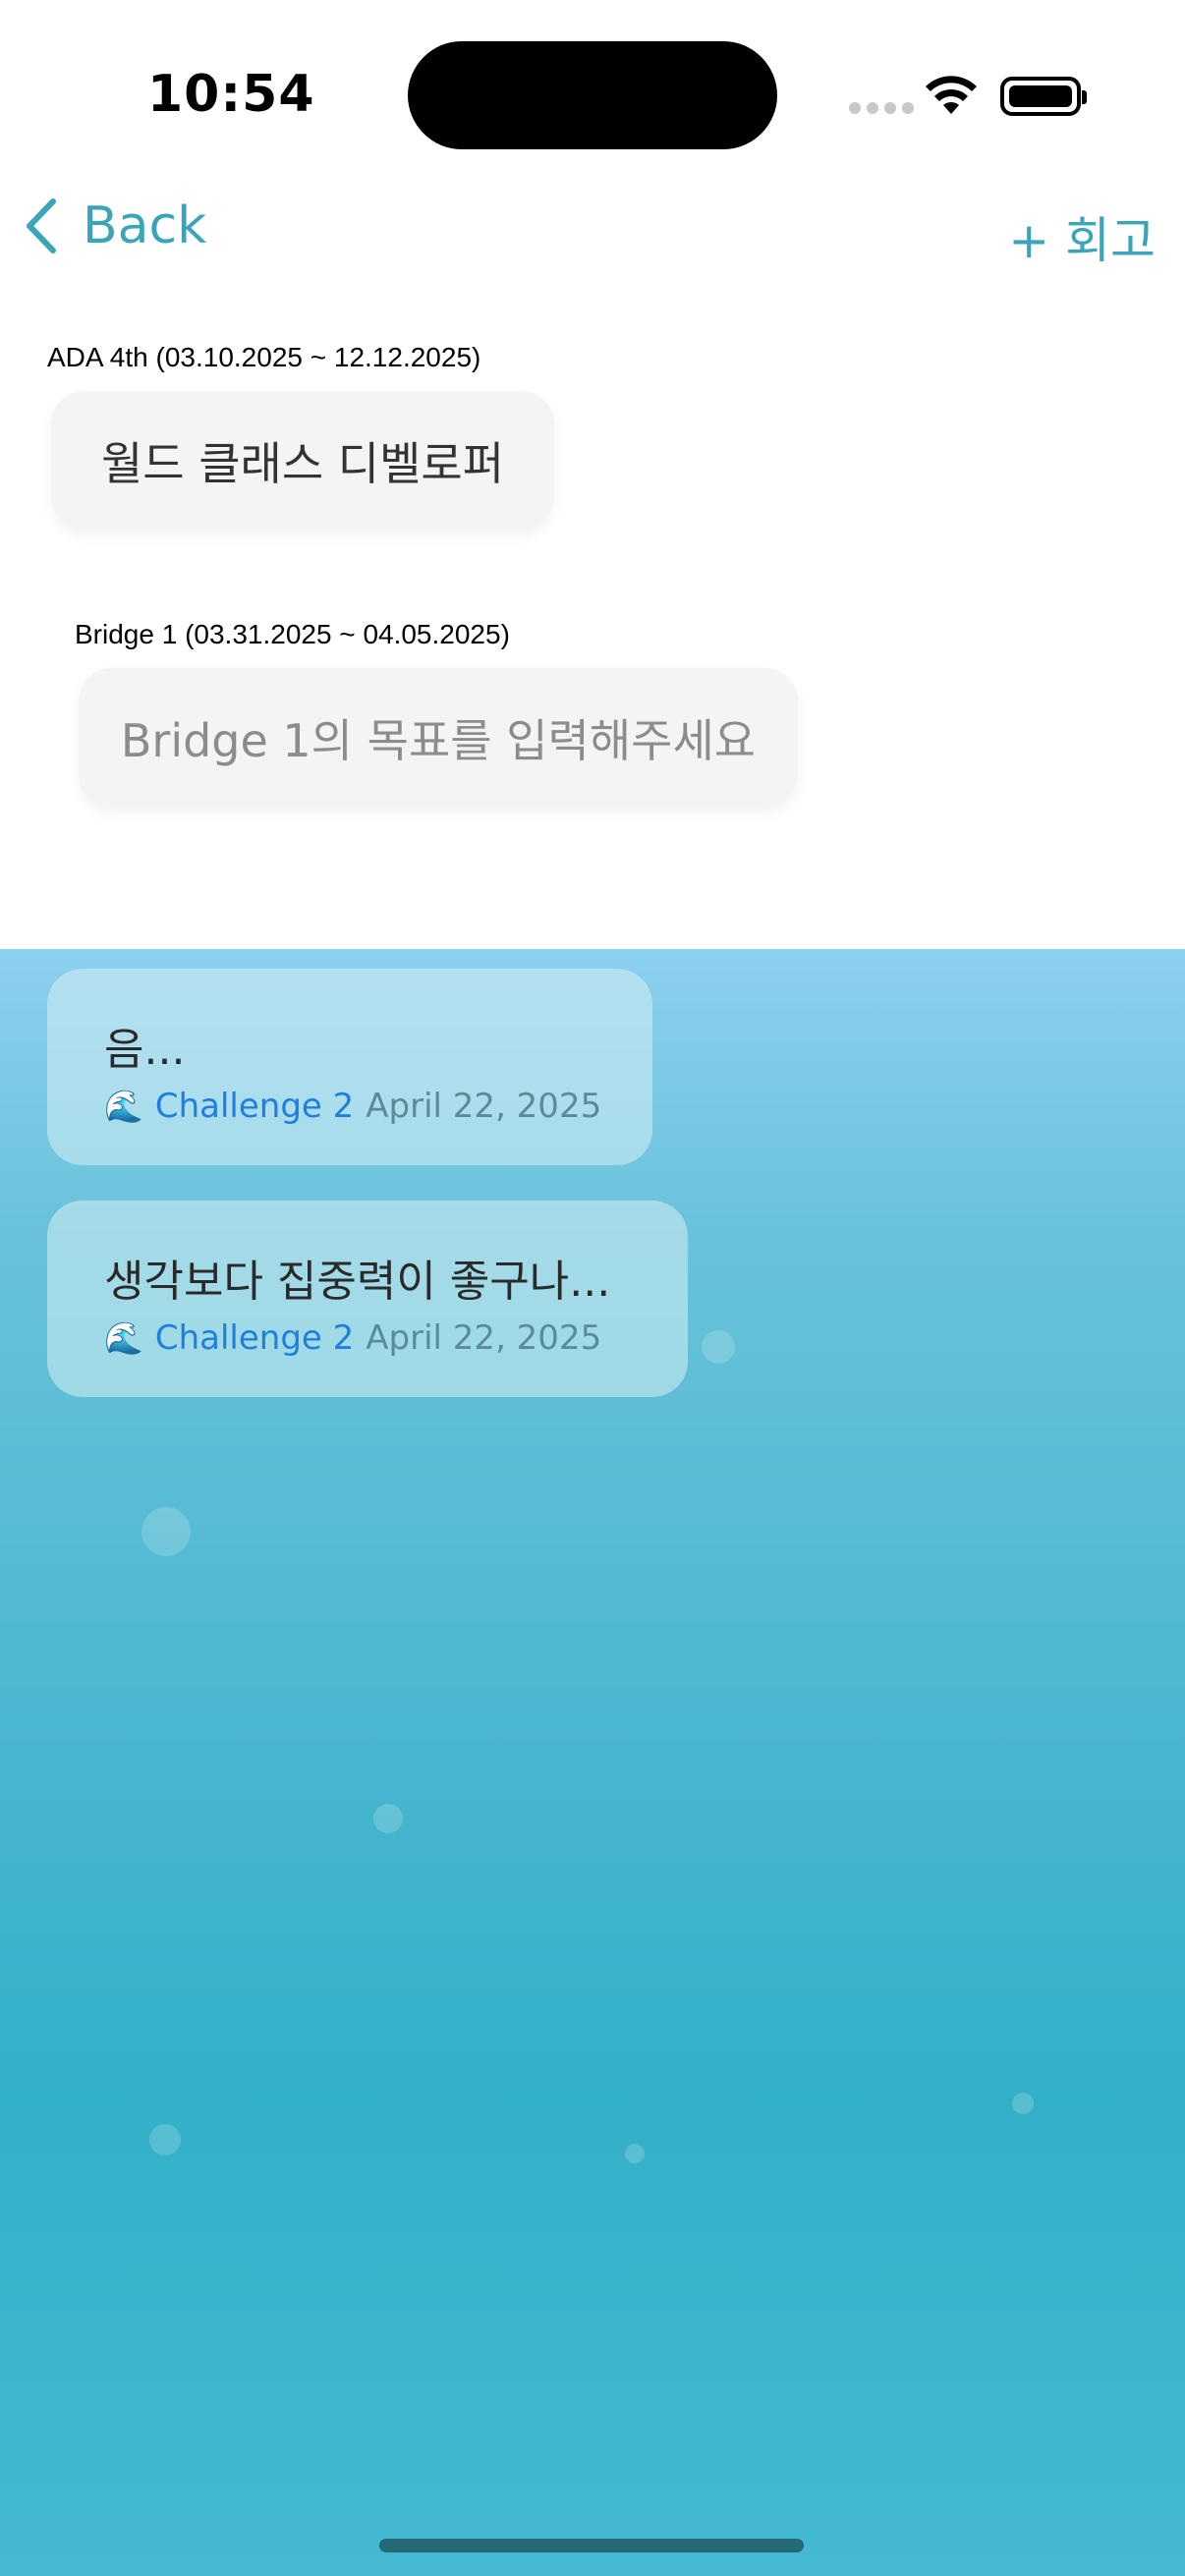  Describe the element at coordinates (952, 95) in the screenshot. I see `wifi-icon` at that location.